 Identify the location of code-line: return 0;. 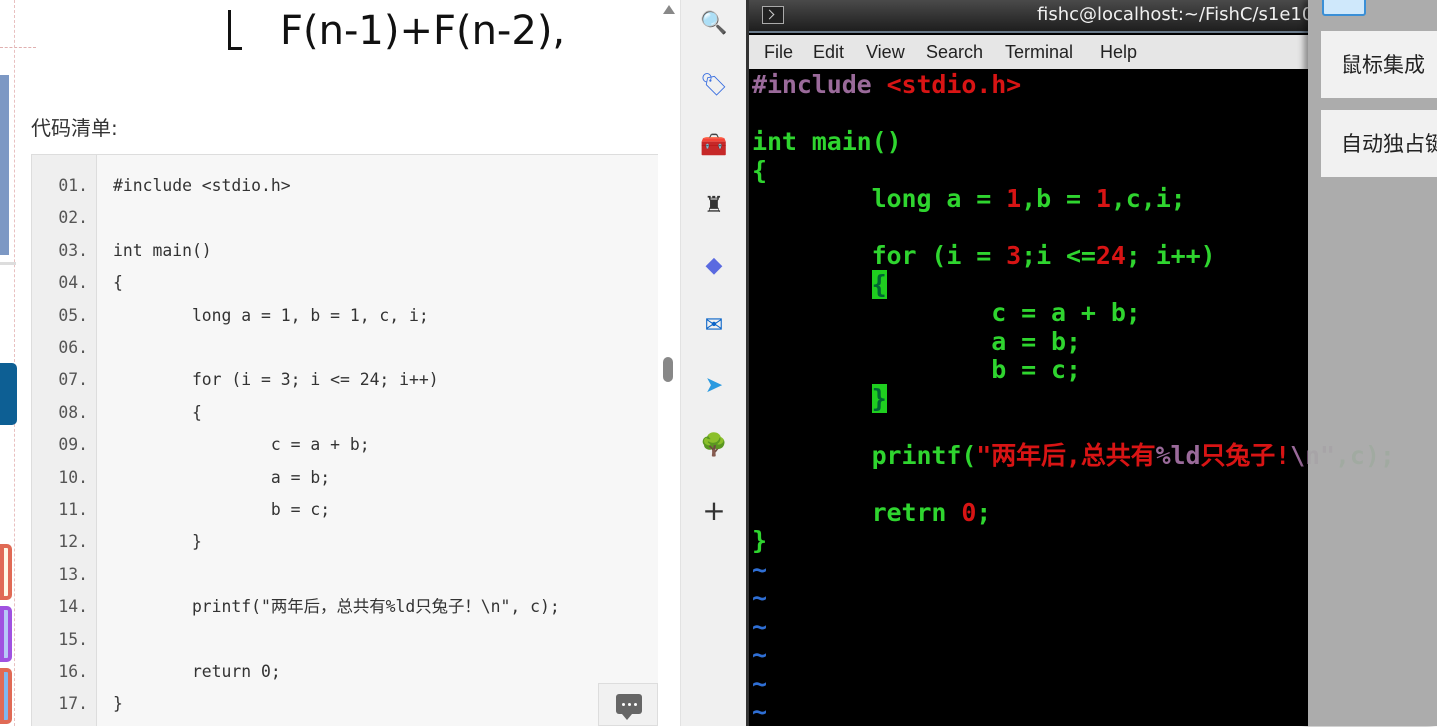
(197, 671).